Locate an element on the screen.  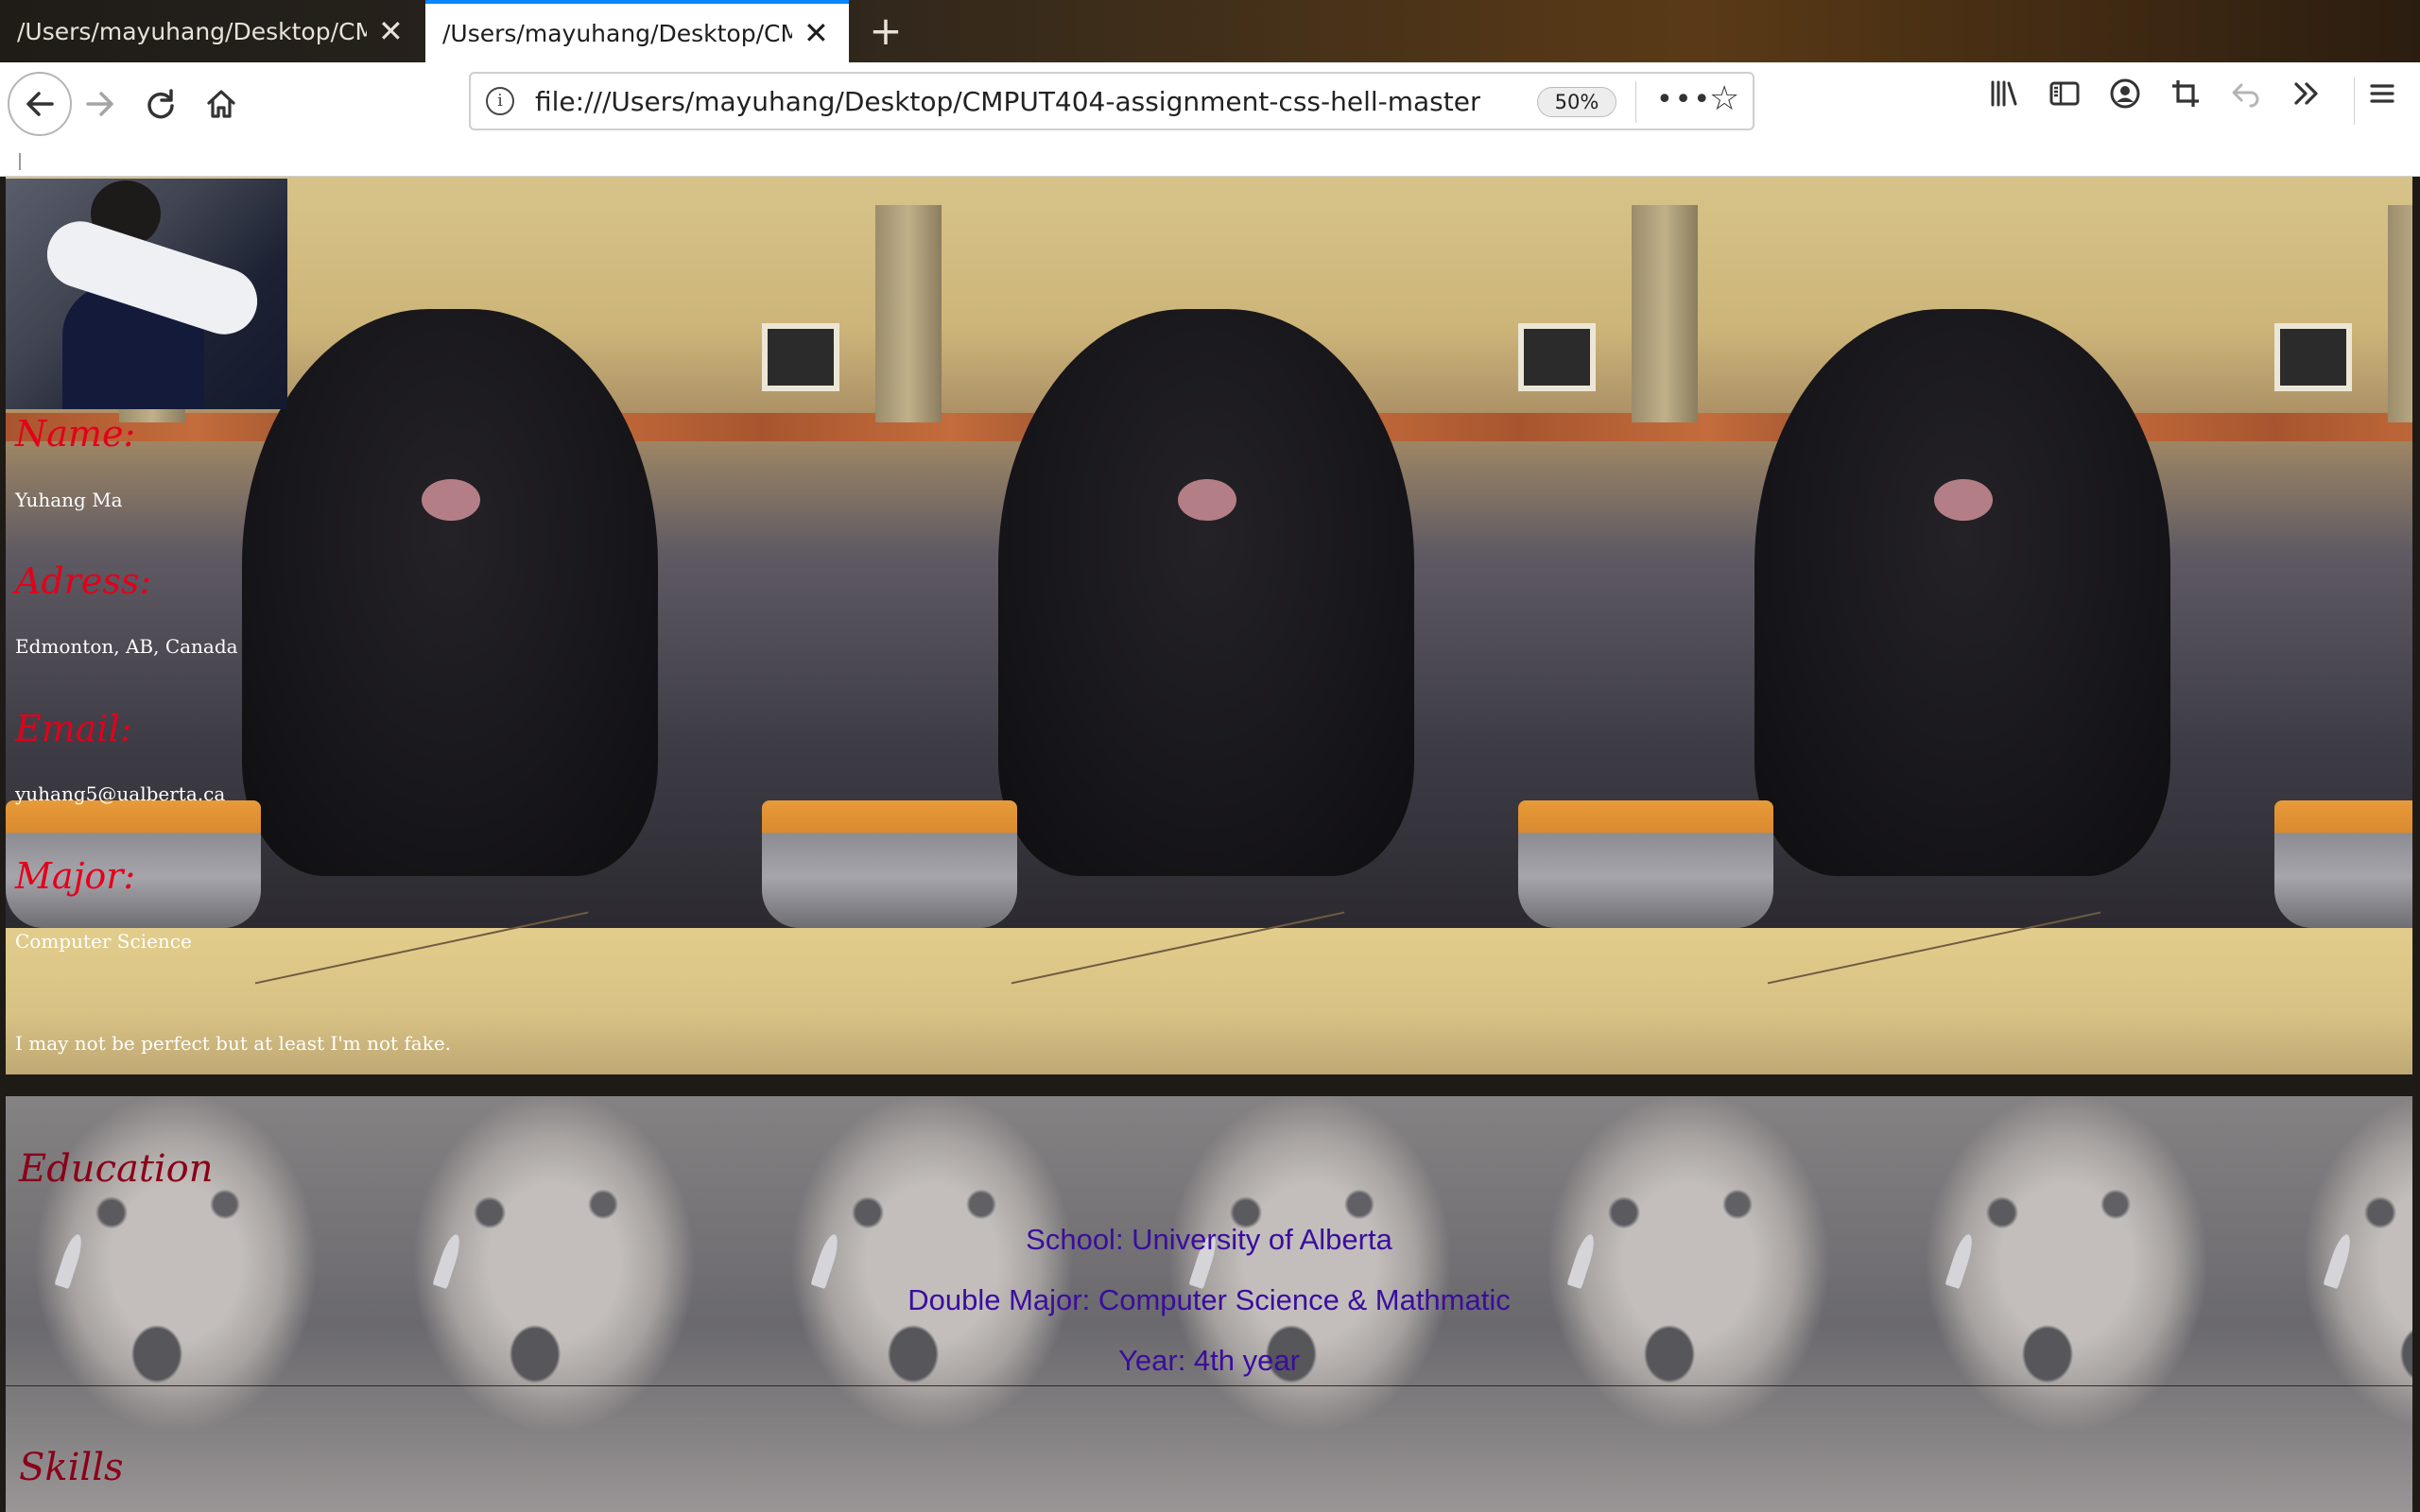
back-arrow-icon is located at coordinates (40, 104).